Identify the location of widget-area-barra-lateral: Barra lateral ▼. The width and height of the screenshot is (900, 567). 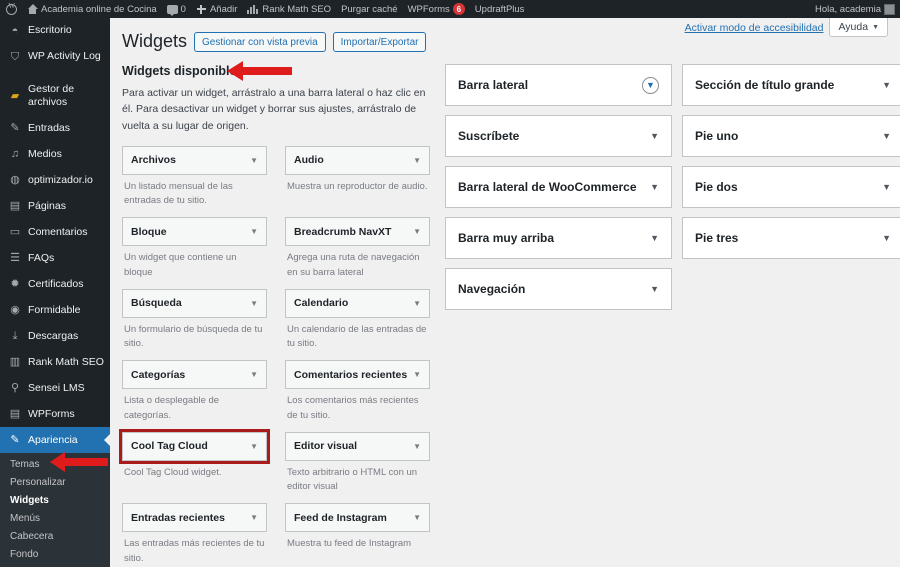
(558, 85).